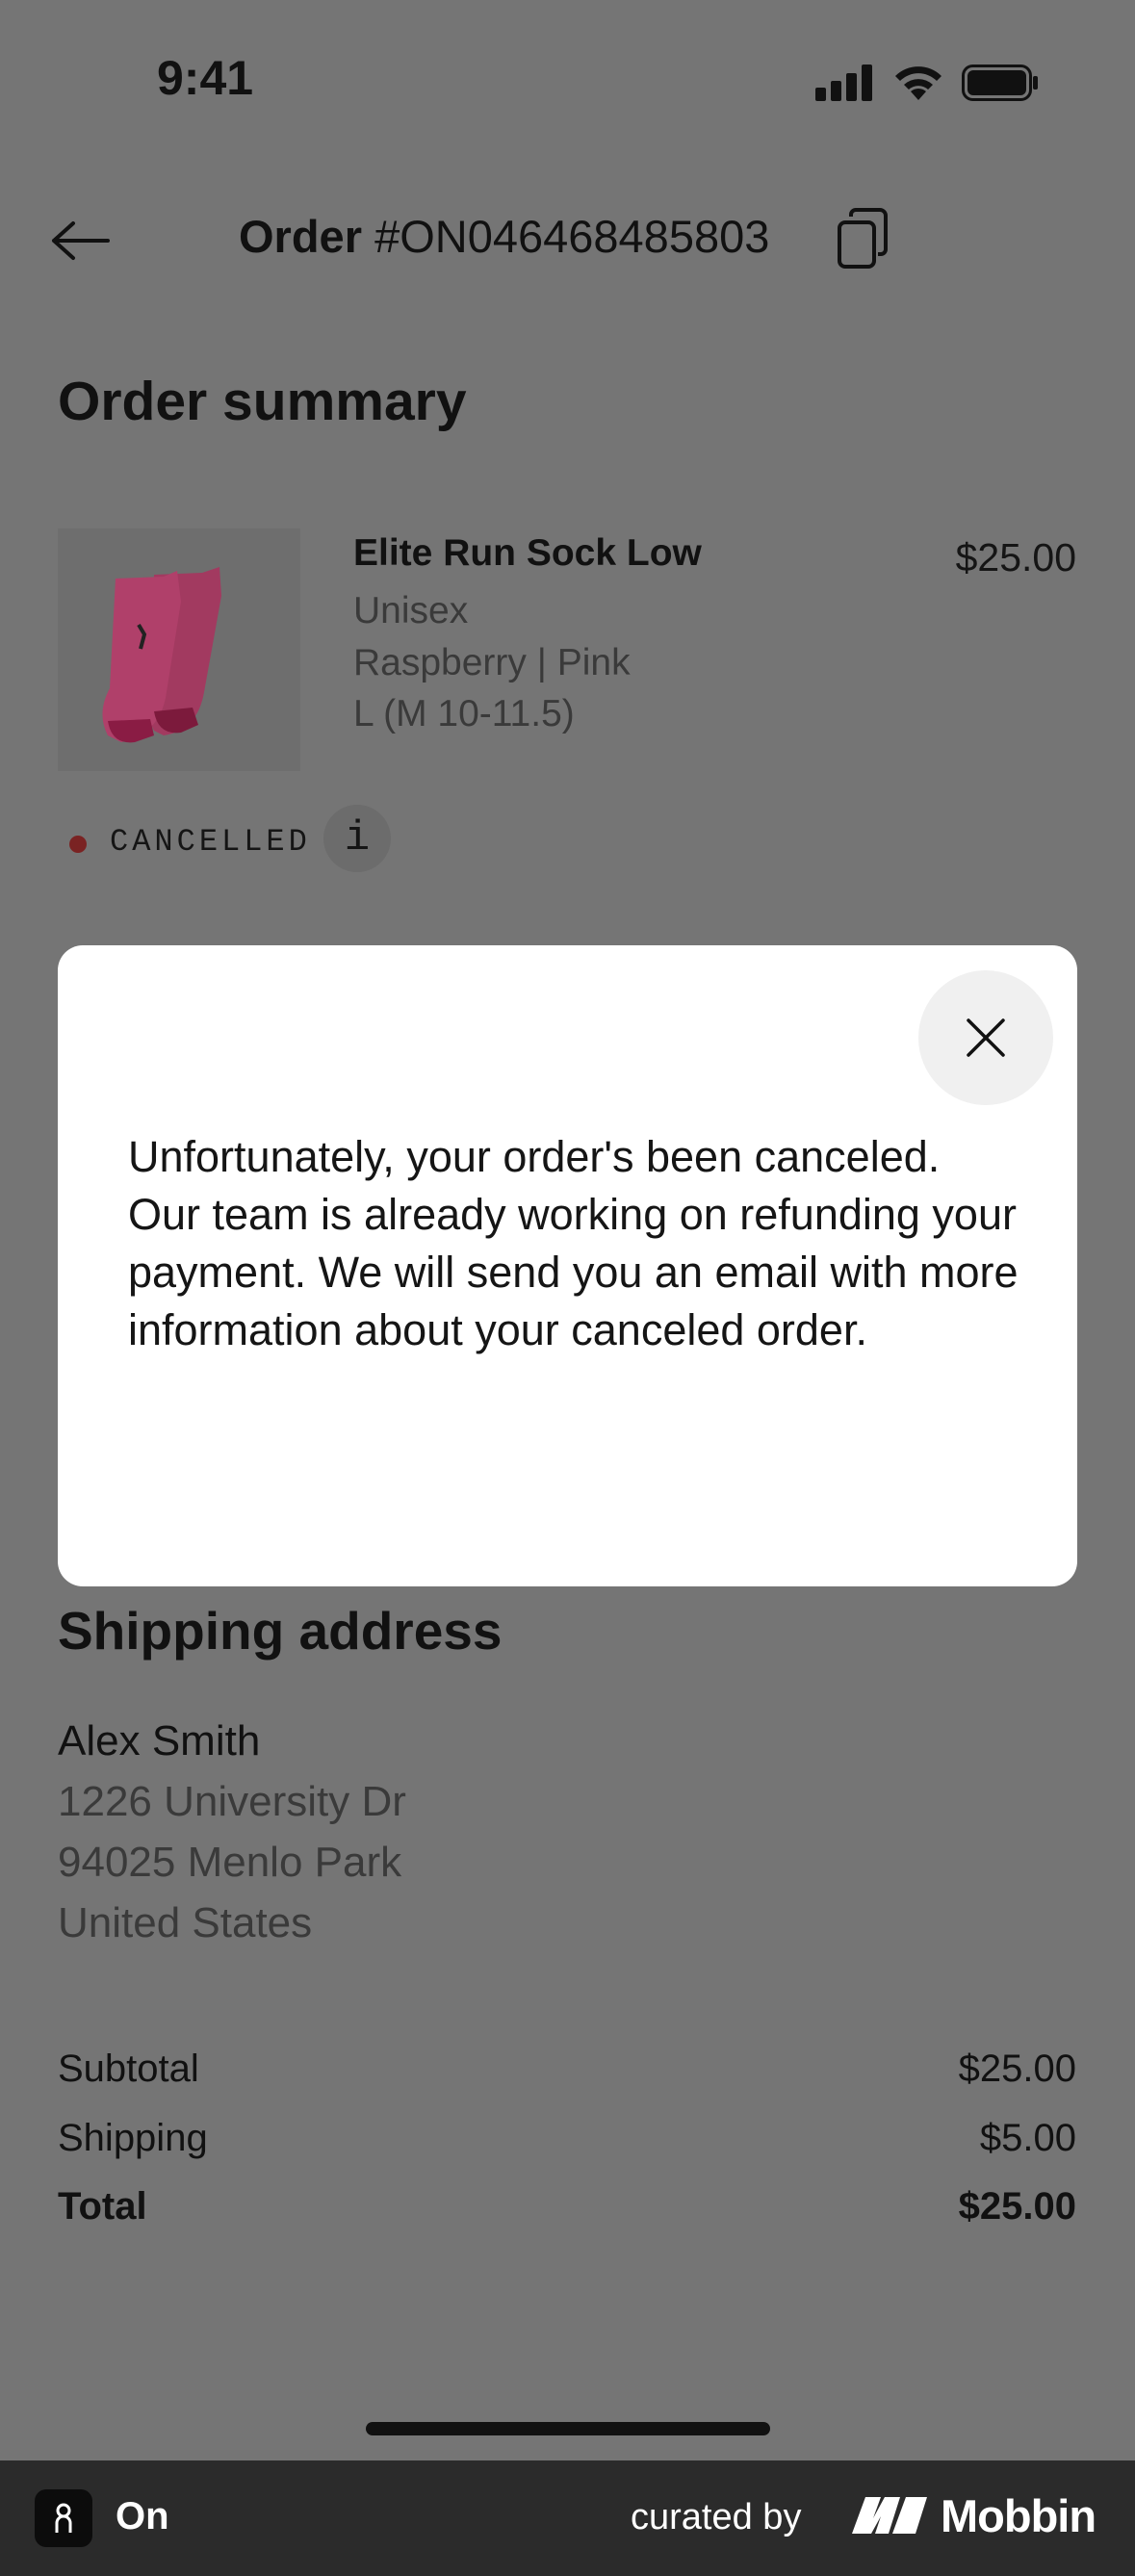 The image size is (1135, 2576). Describe the element at coordinates (527, 553) in the screenshot. I see `product-name: Elite Run Sock Low` at that location.